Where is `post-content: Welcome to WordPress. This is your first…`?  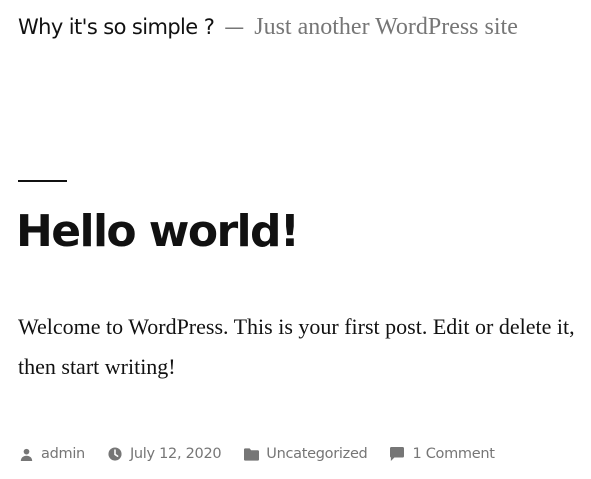
post-content: Welcome to WordPress. This is your first… is located at coordinates (296, 346).